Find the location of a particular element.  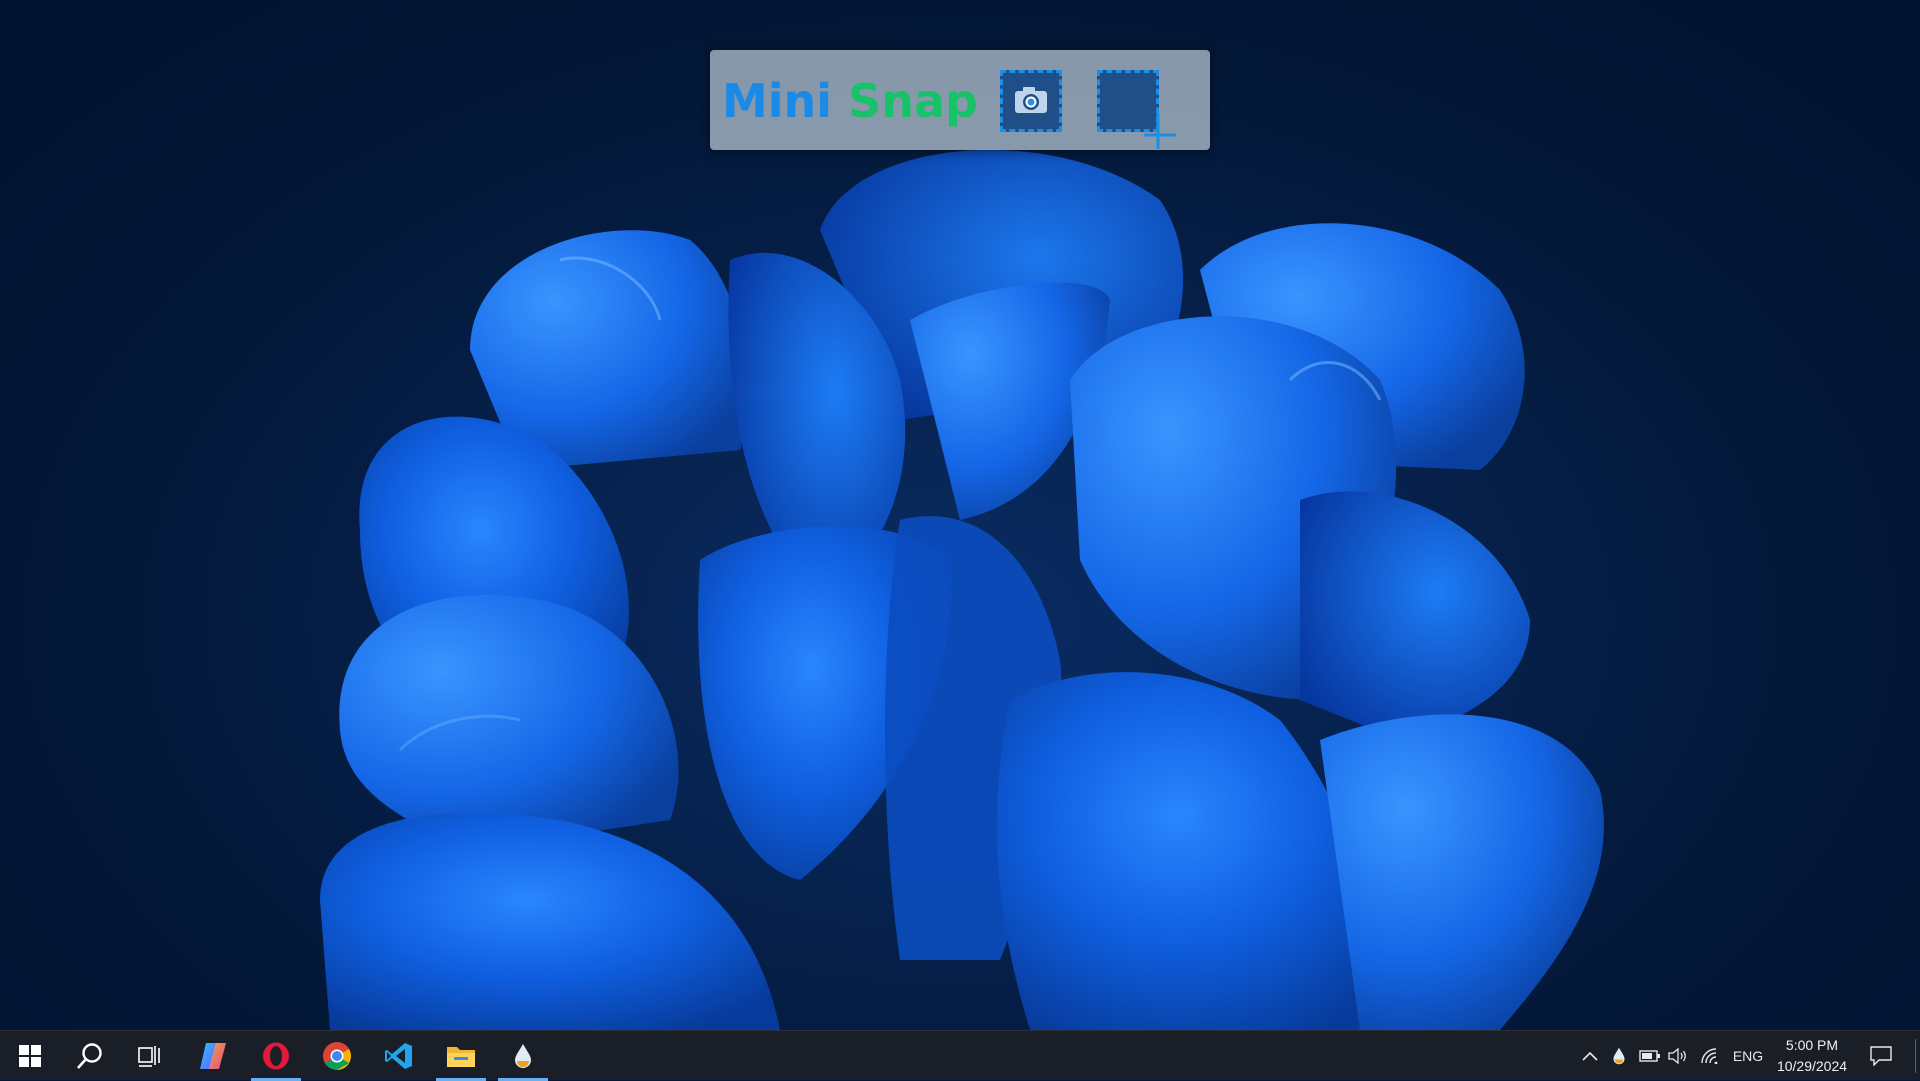

mini-snap-widget: Mini Snap is located at coordinates (960, 100).